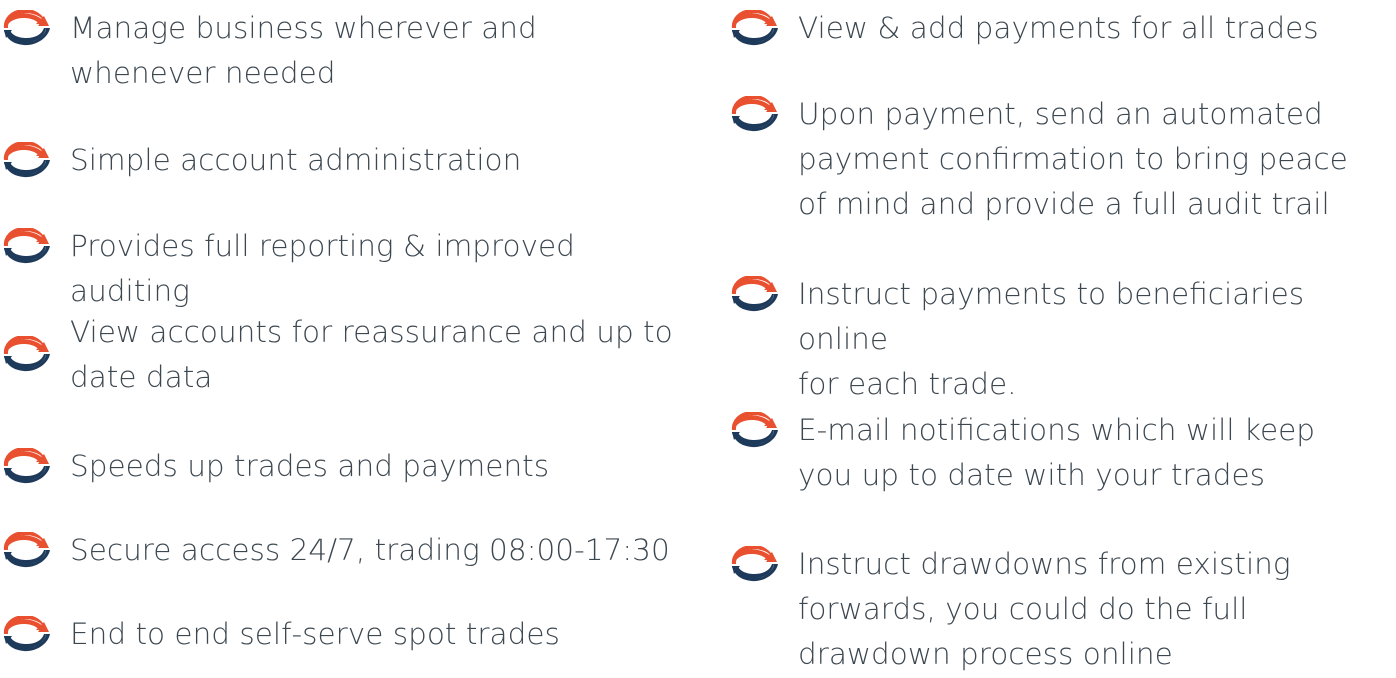  What do you see at coordinates (1058, 28) in the screenshot?
I see `feature-text: View & add payments for all trades` at bounding box center [1058, 28].